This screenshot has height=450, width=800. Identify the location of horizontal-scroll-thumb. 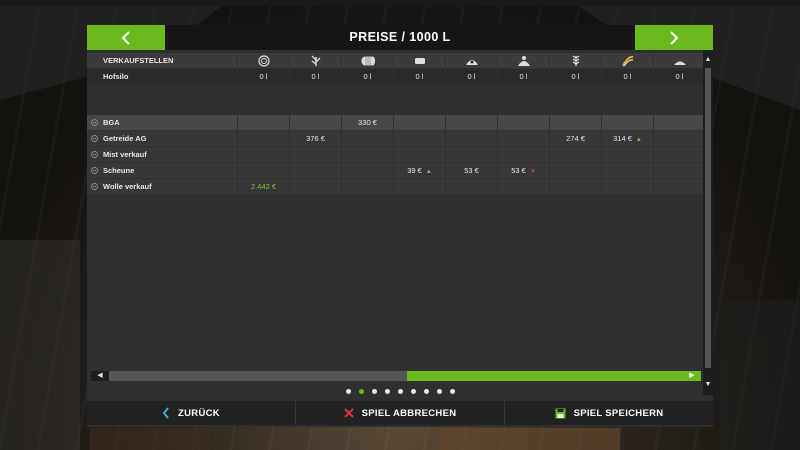
(545, 376).